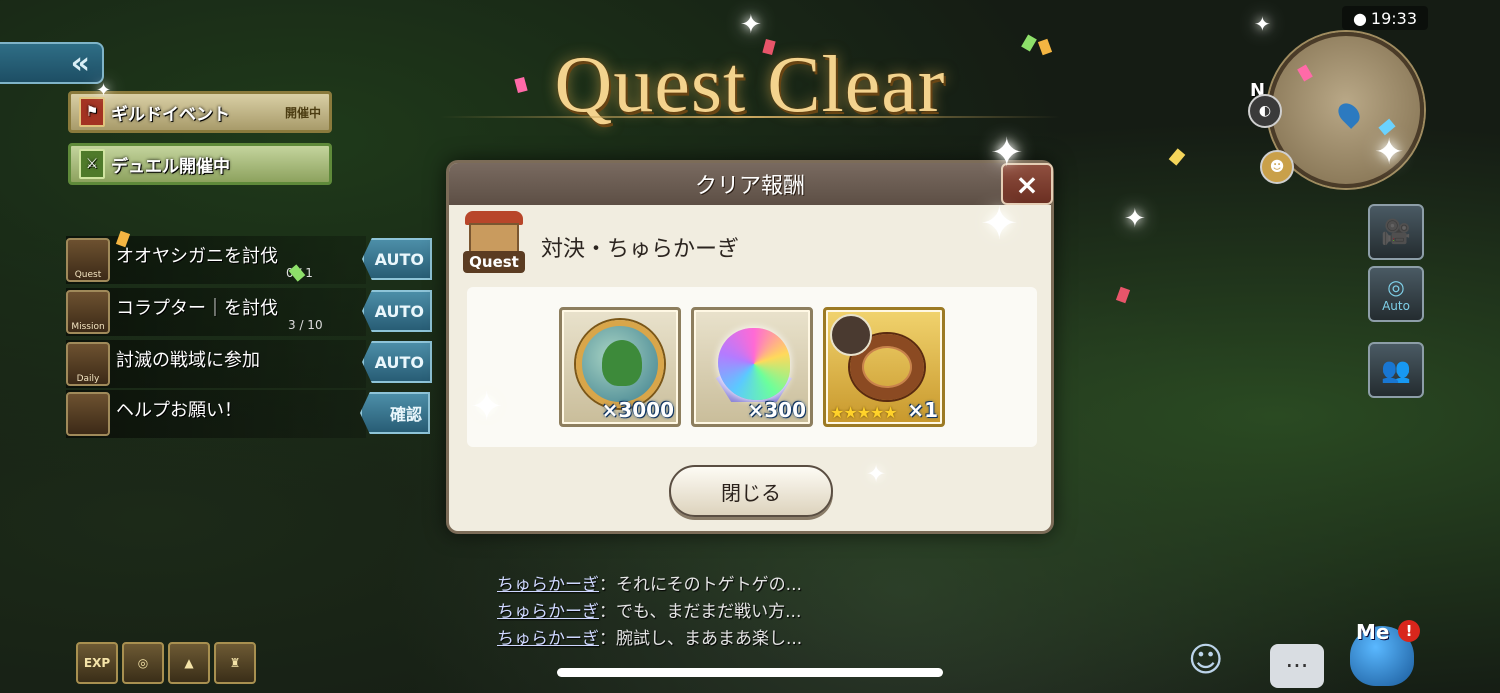 Image resolution: width=1500 pixels, height=693 pixels. Describe the element at coordinates (494, 262) in the screenshot. I see `quest-badge-label: Quest` at that location.